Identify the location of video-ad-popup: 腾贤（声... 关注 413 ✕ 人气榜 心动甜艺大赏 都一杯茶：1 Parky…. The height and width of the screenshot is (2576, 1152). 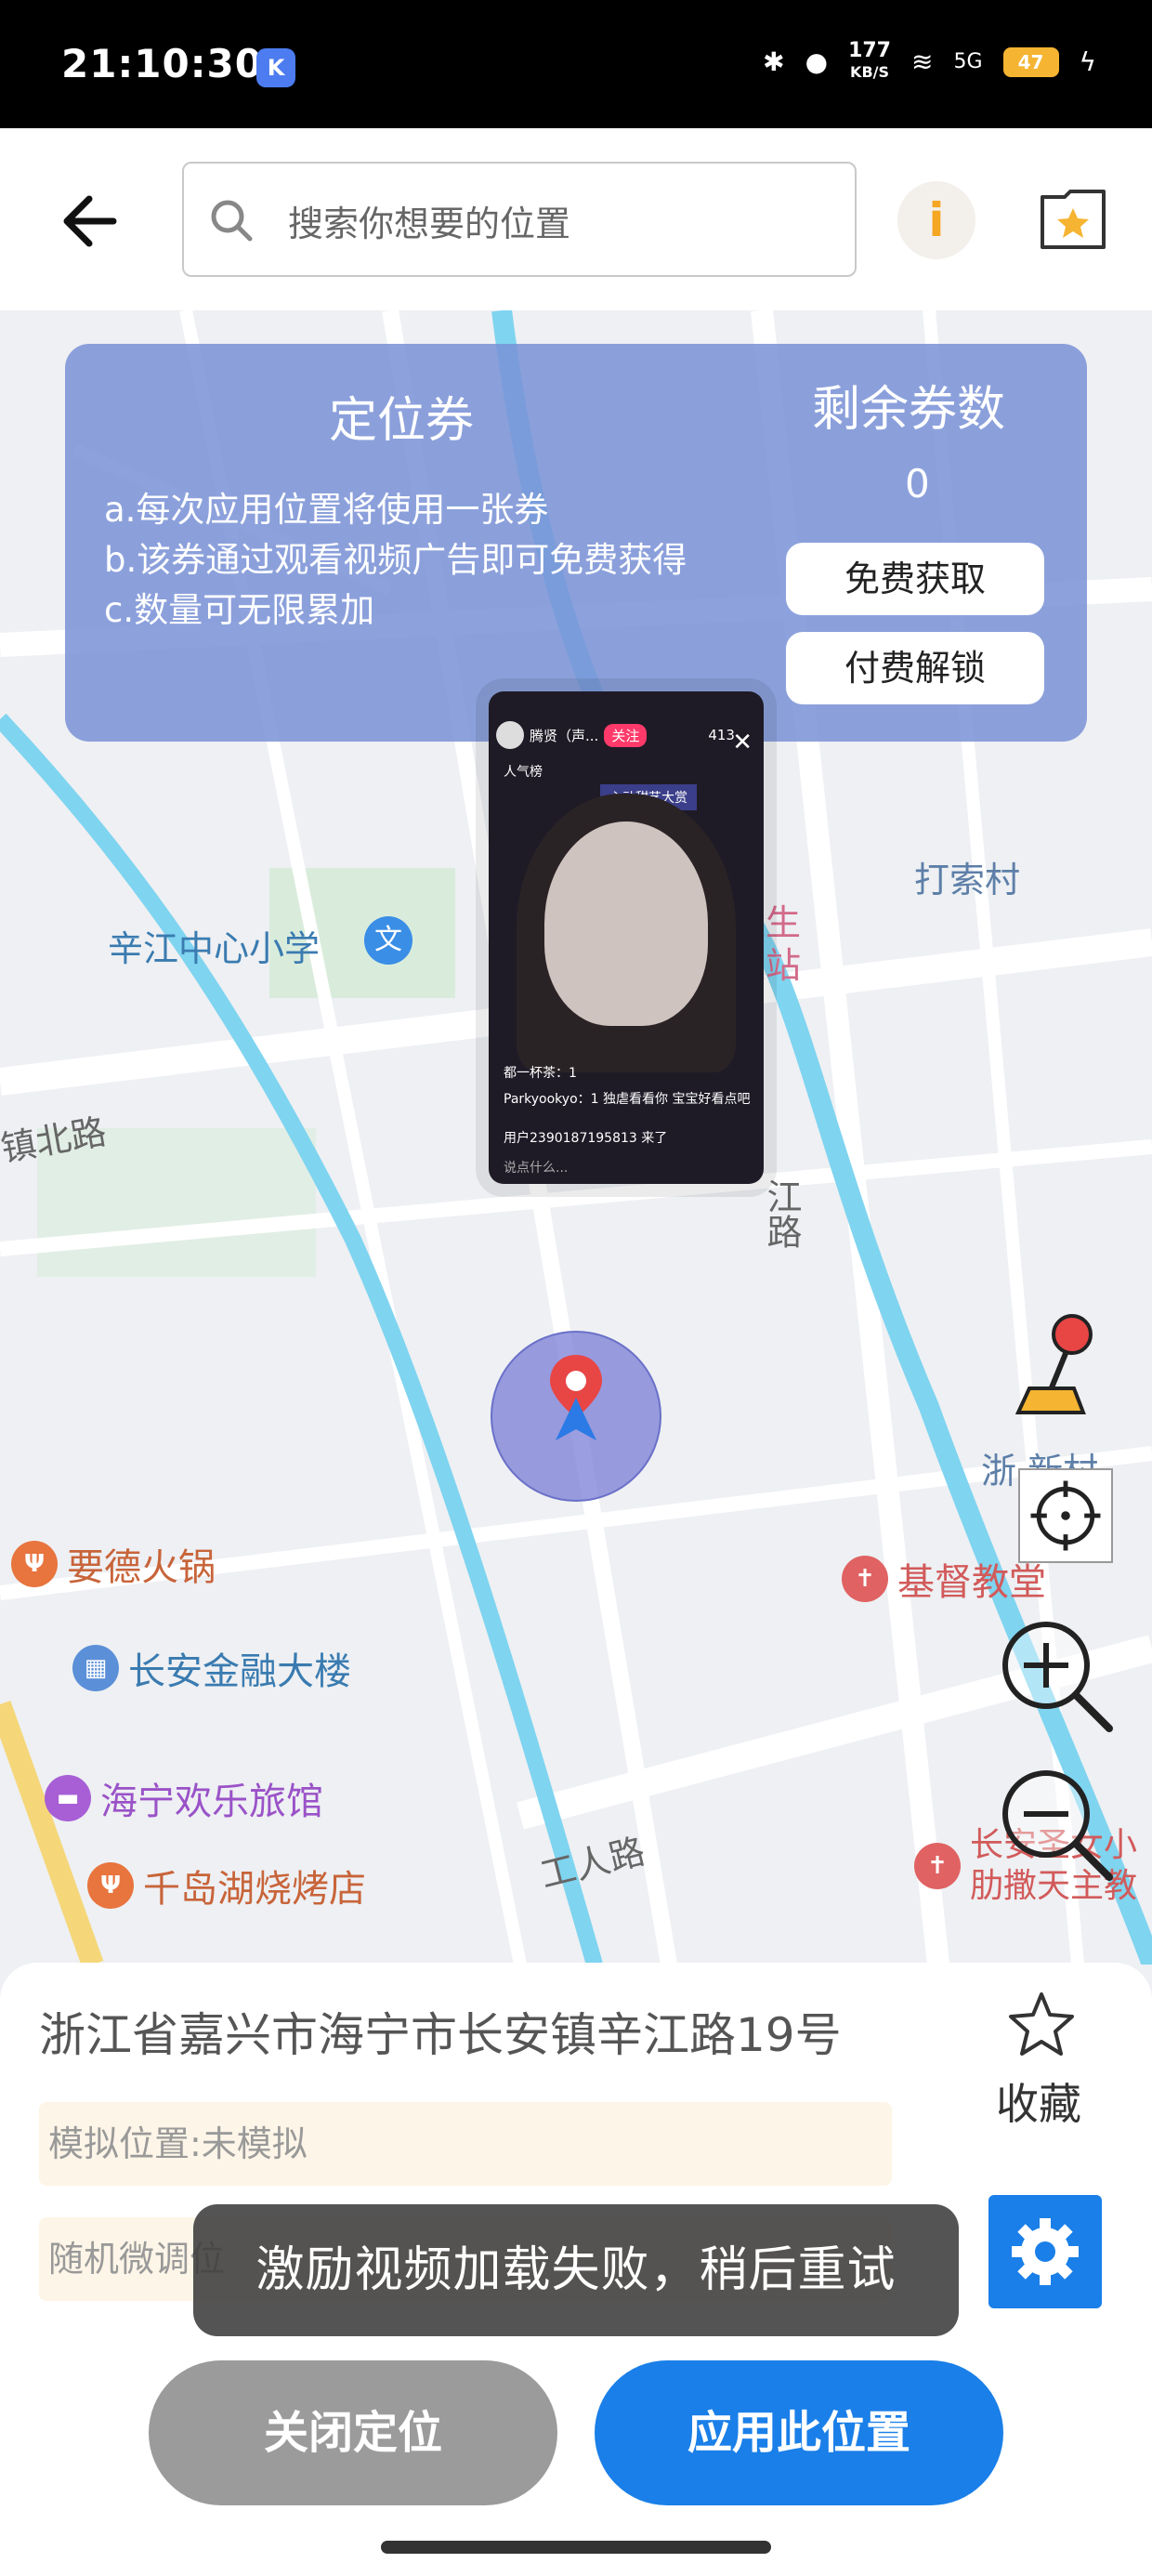
(626, 937).